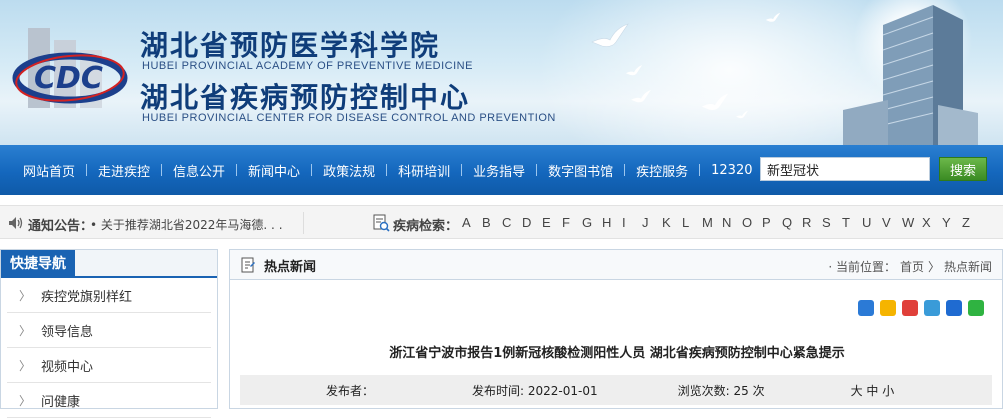 The image size is (1003, 418). Describe the element at coordinates (910, 75) in the screenshot. I see `building-image` at that location.